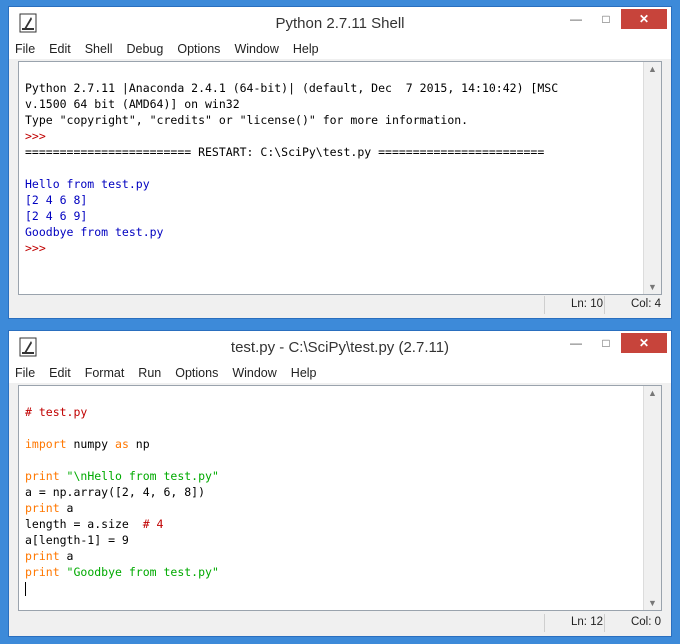 The height and width of the screenshot is (644, 680). What do you see at coordinates (46, 444) in the screenshot?
I see `keyword: import` at bounding box center [46, 444].